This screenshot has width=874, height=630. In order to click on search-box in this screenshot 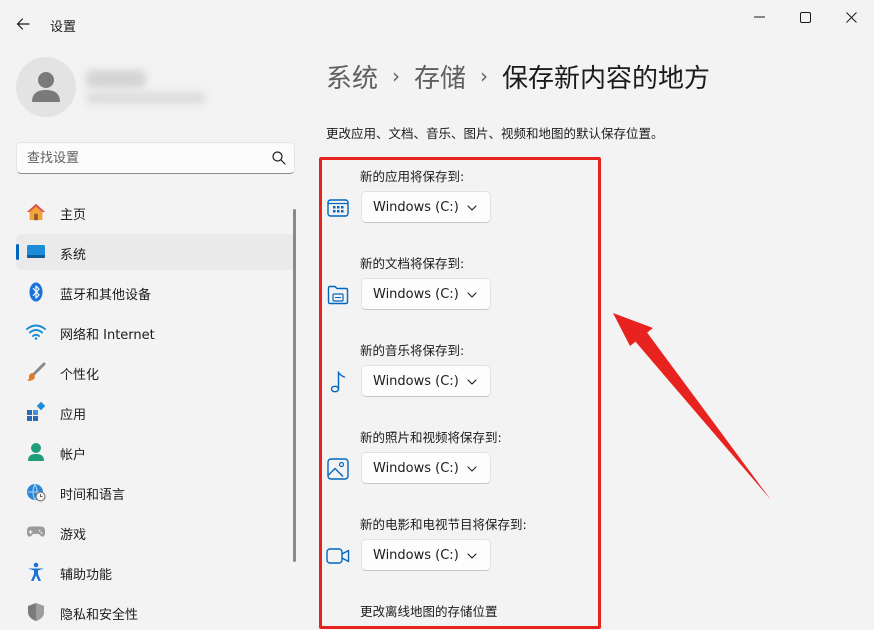, I will do `click(155, 158)`.